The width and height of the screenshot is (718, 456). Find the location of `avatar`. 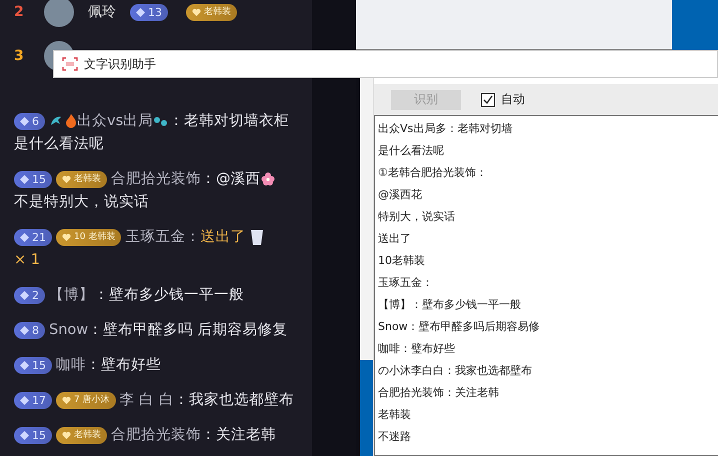

avatar is located at coordinates (59, 13).